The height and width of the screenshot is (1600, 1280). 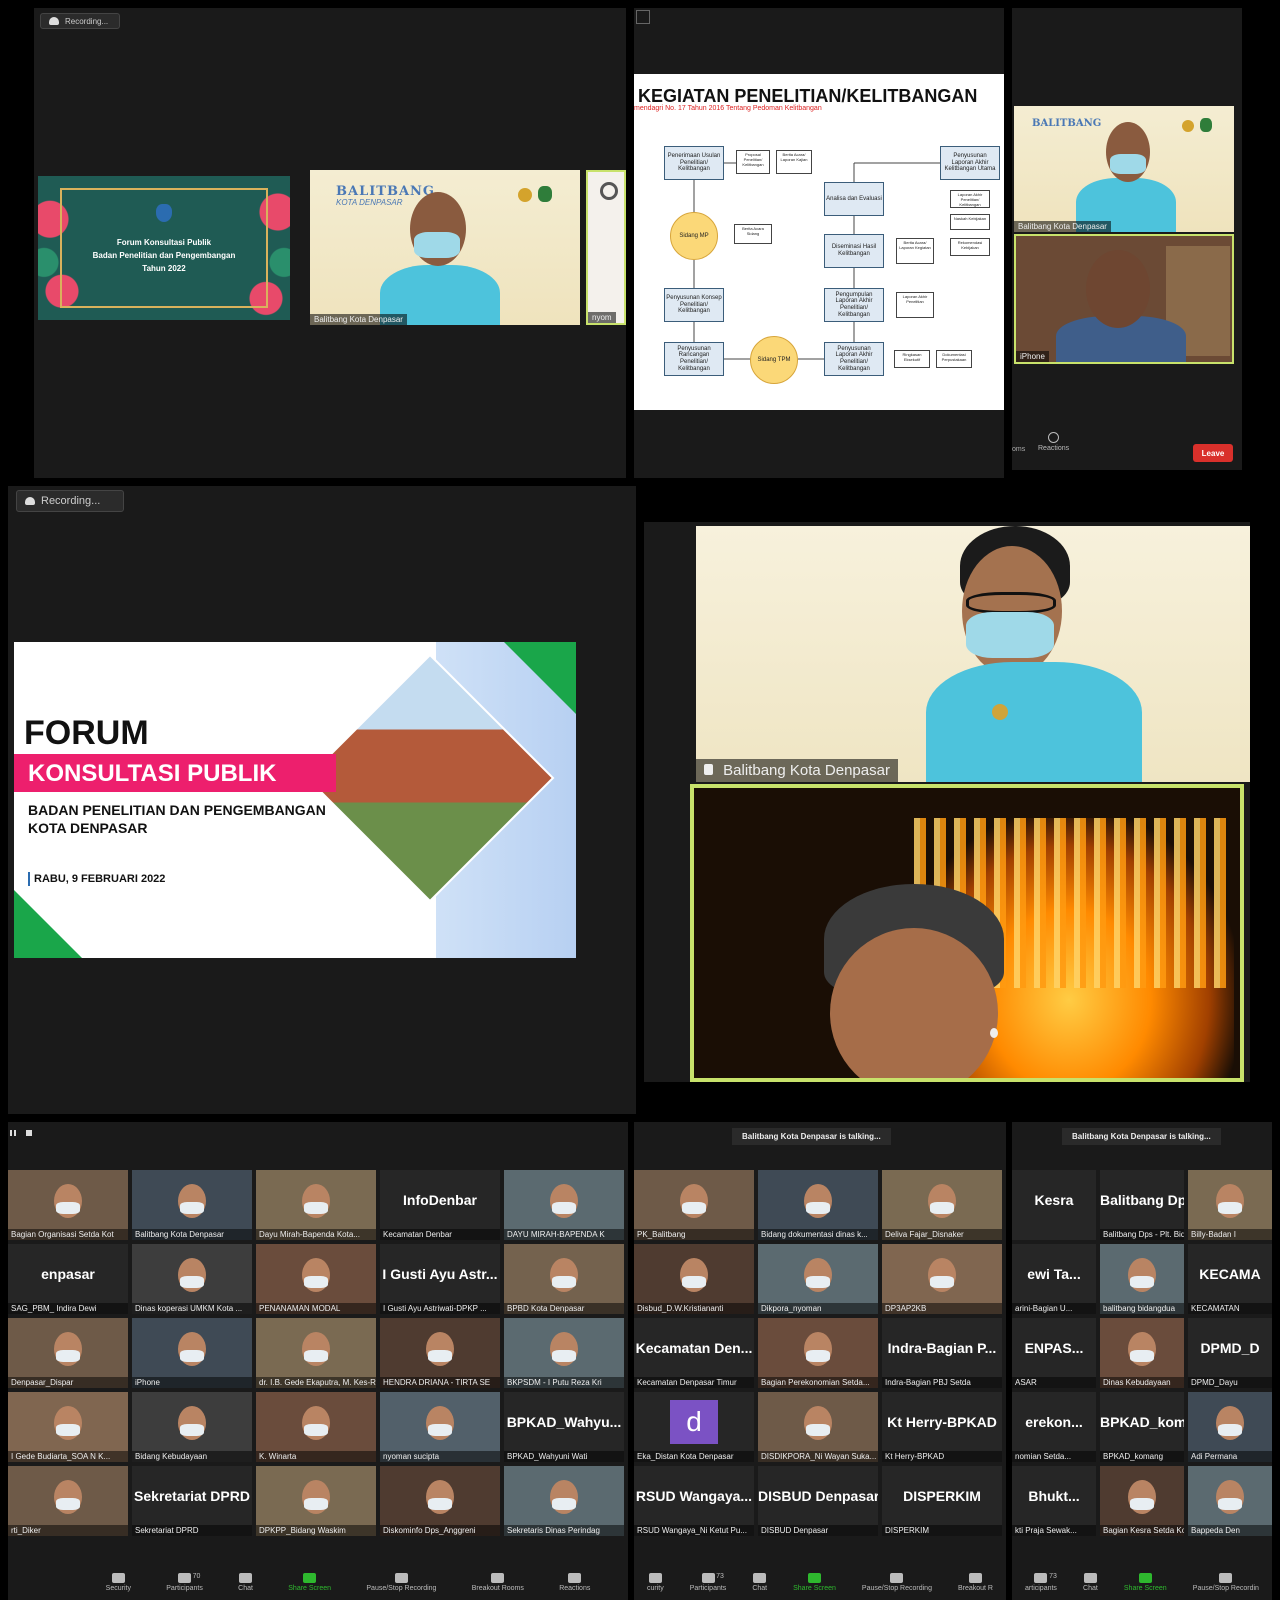 What do you see at coordinates (1124, 299) in the screenshot?
I see `participant-video-iphone: iPhone` at bounding box center [1124, 299].